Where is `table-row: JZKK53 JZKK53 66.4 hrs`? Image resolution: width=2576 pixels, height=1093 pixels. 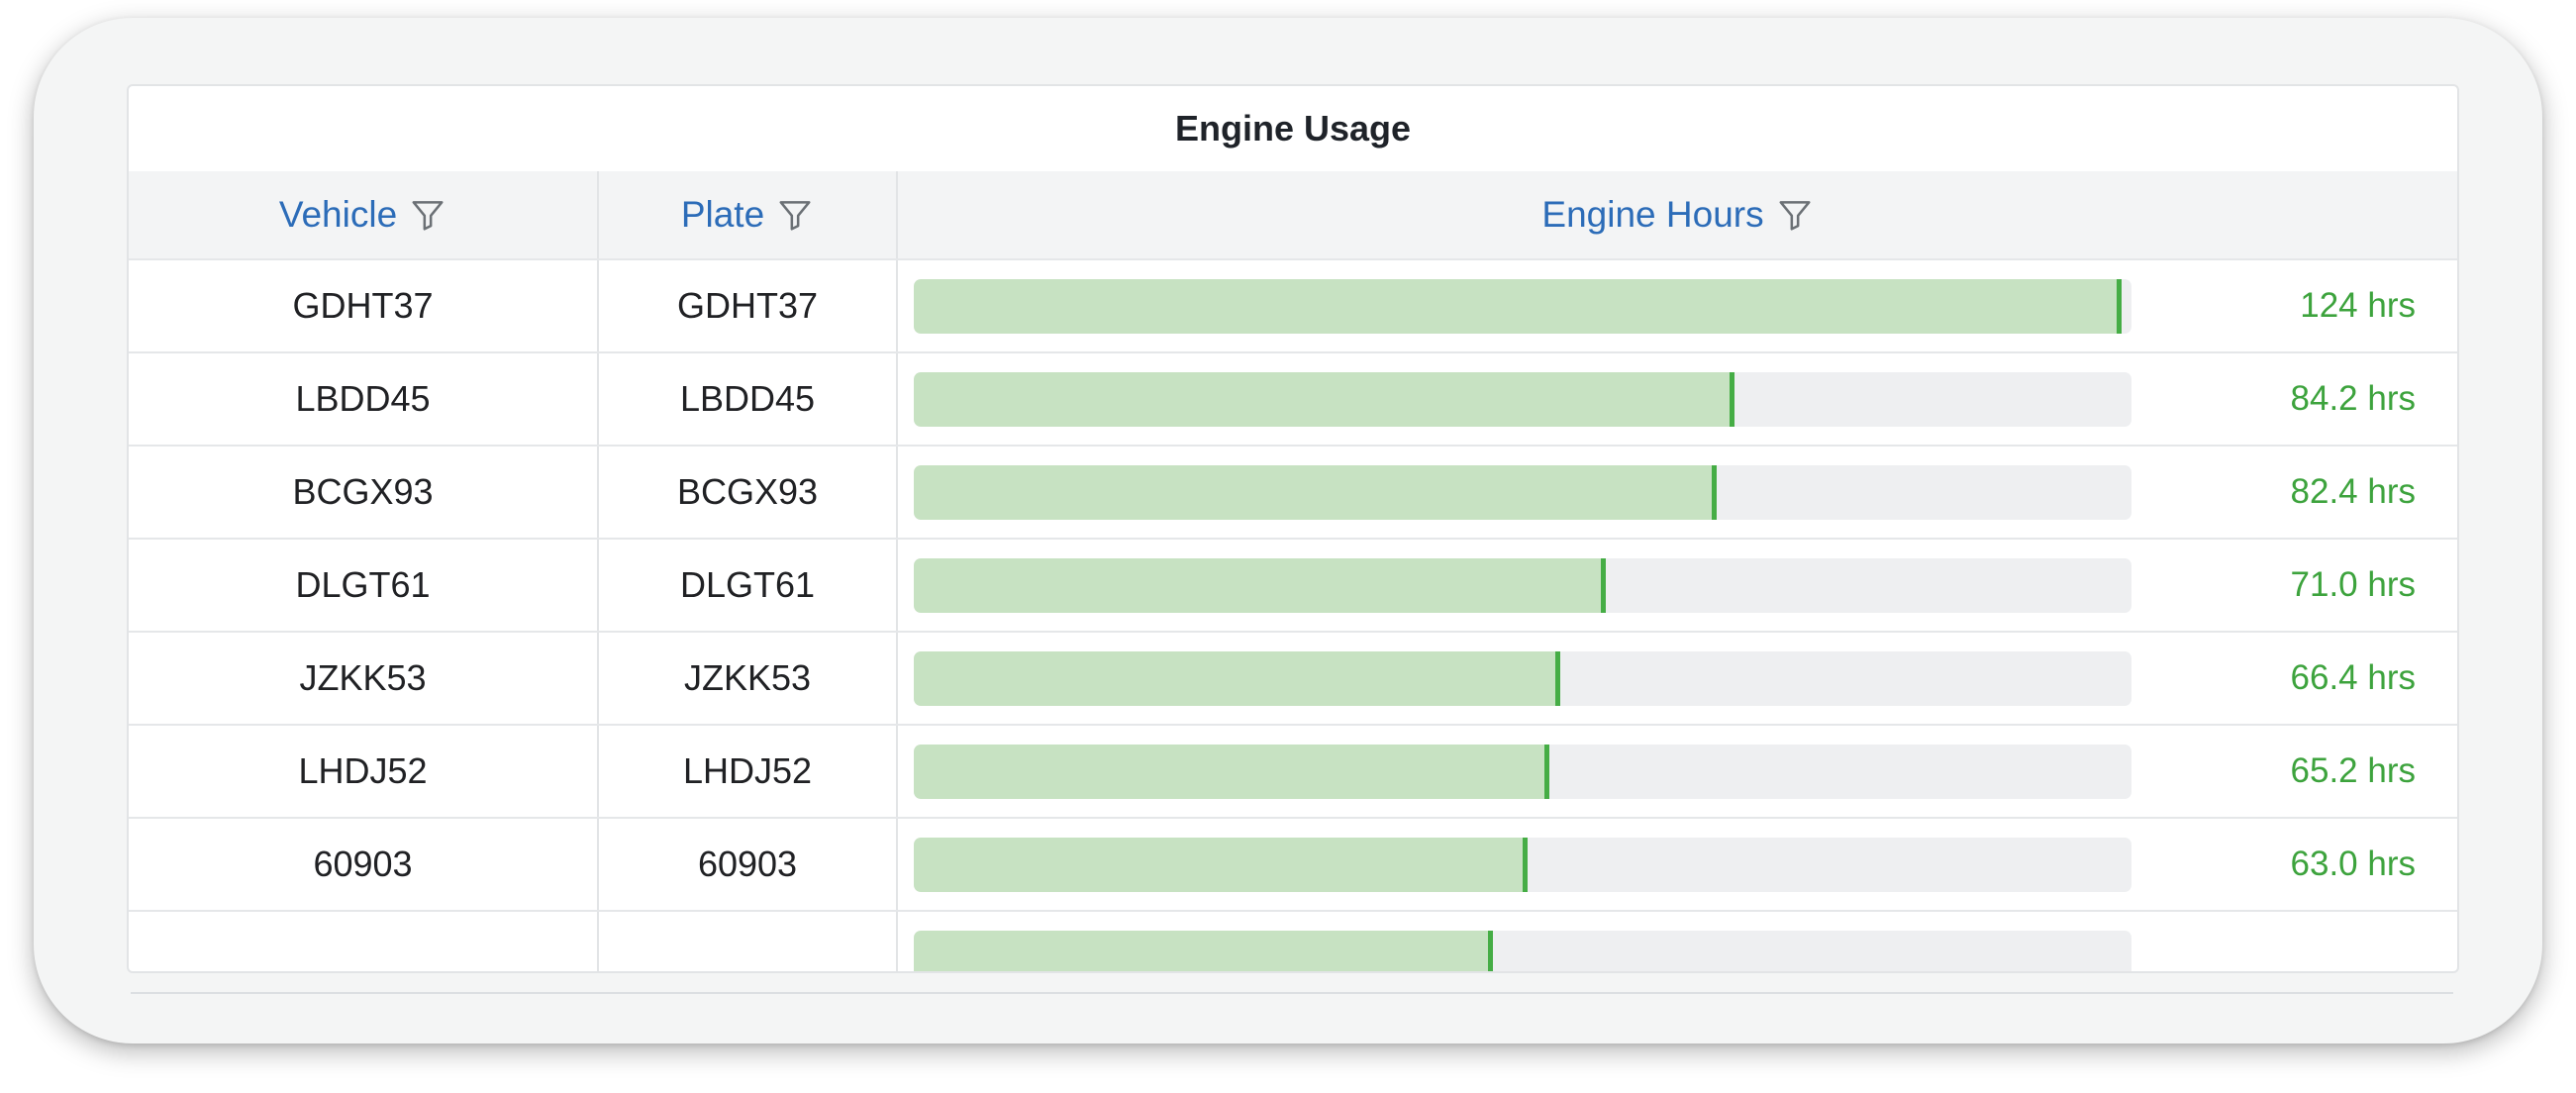
table-row: JZKK53 JZKK53 66.4 hrs is located at coordinates (1293, 679).